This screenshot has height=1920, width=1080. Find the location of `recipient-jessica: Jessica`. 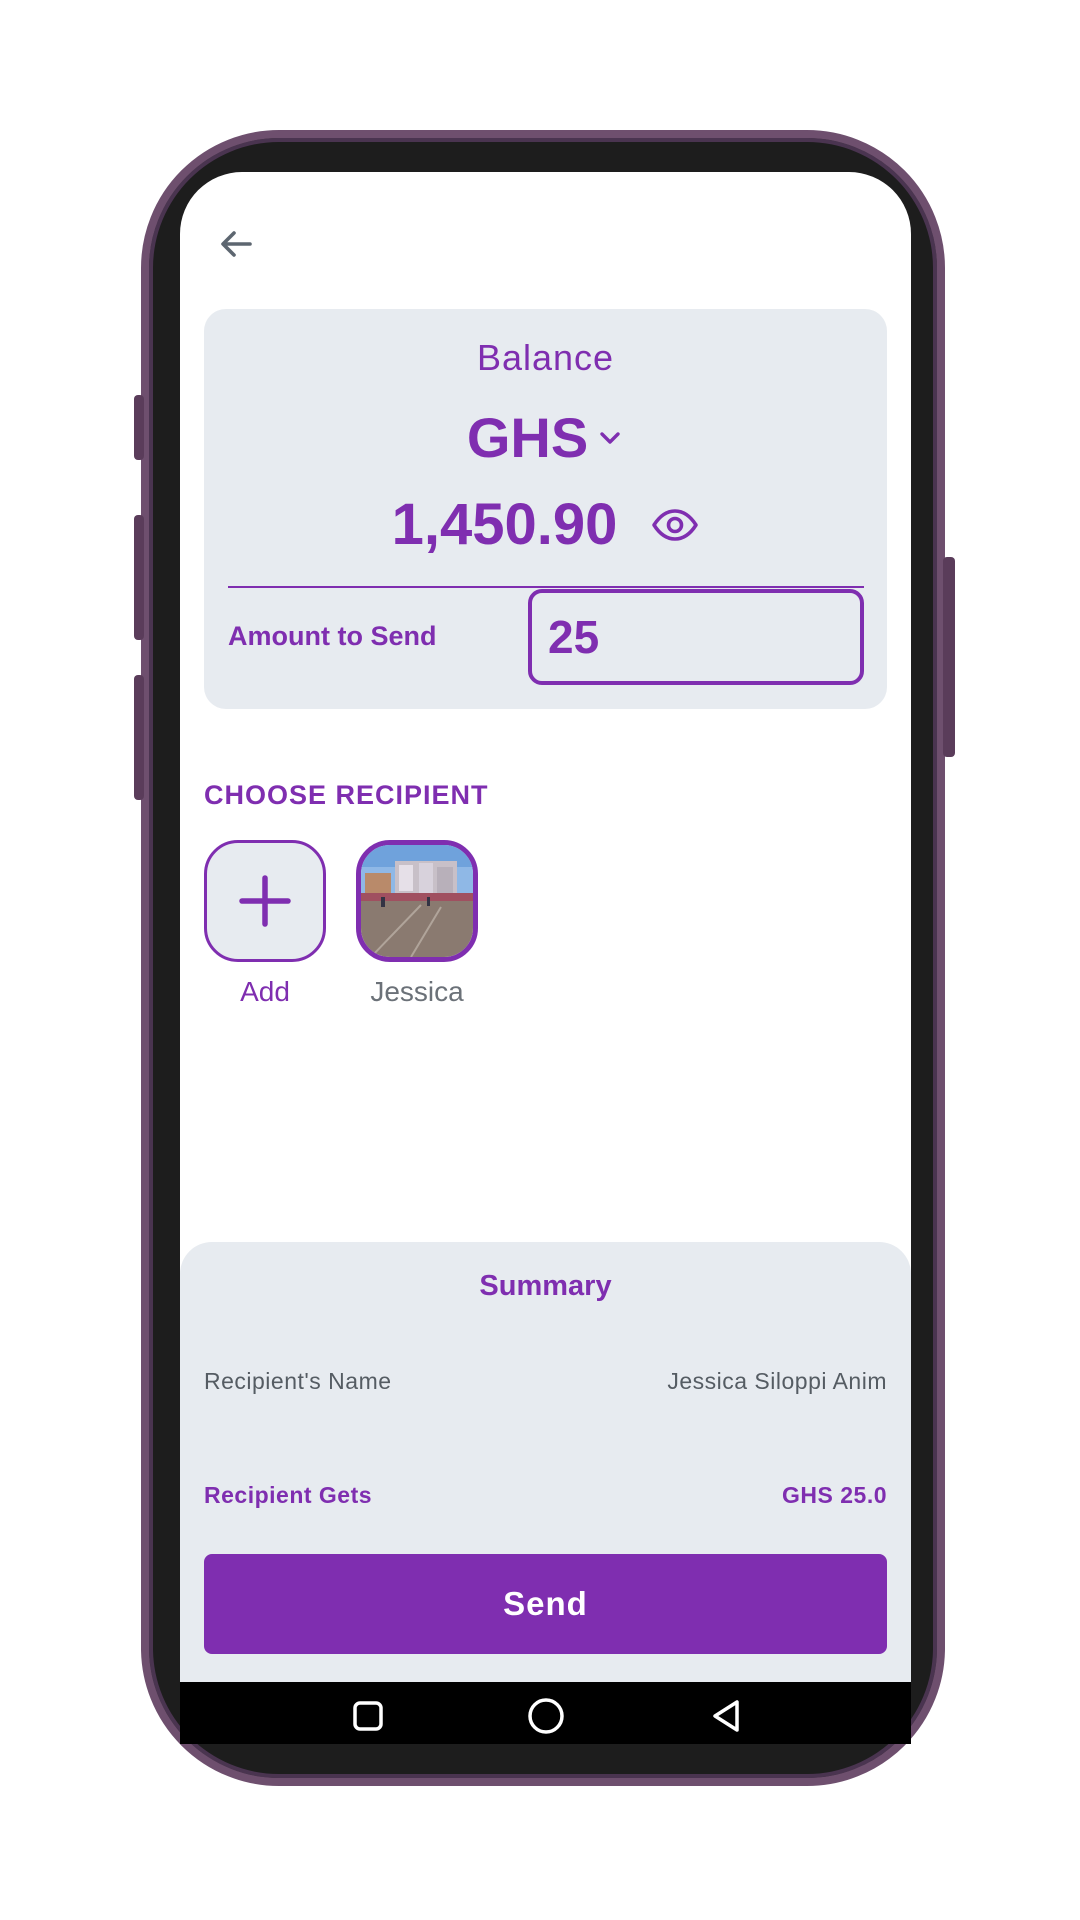

recipient-jessica: Jessica is located at coordinates (417, 924).